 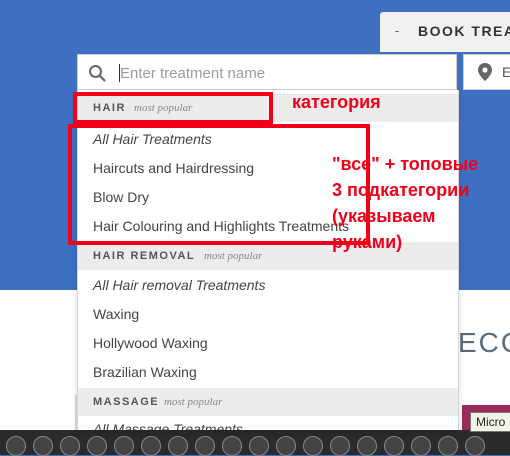 I want to click on tab-dash: -, so click(x=397, y=30).